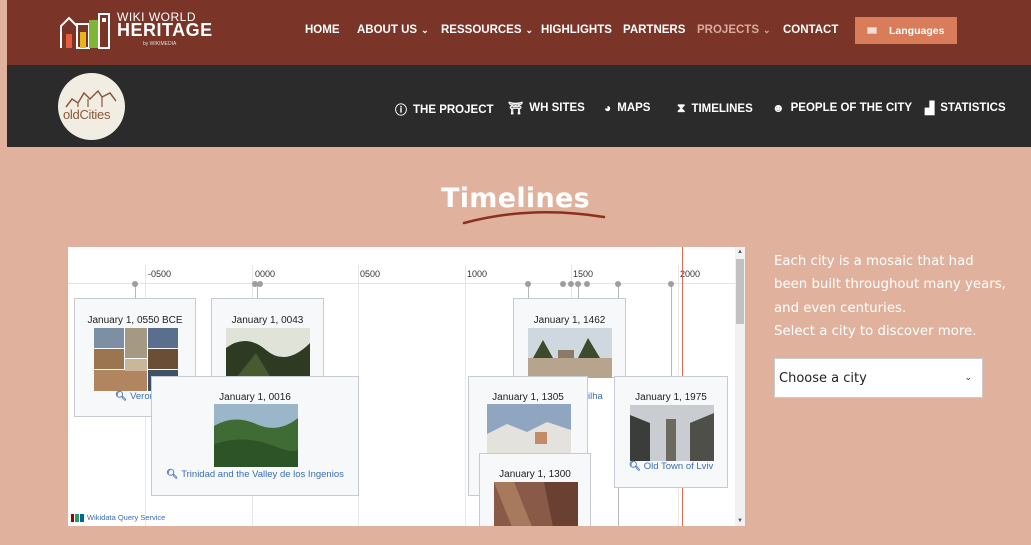  What do you see at coordinates (740, 252) in the screenshot?
I see `scroll-up-icon: ▲` at bounding box center [740, 252].